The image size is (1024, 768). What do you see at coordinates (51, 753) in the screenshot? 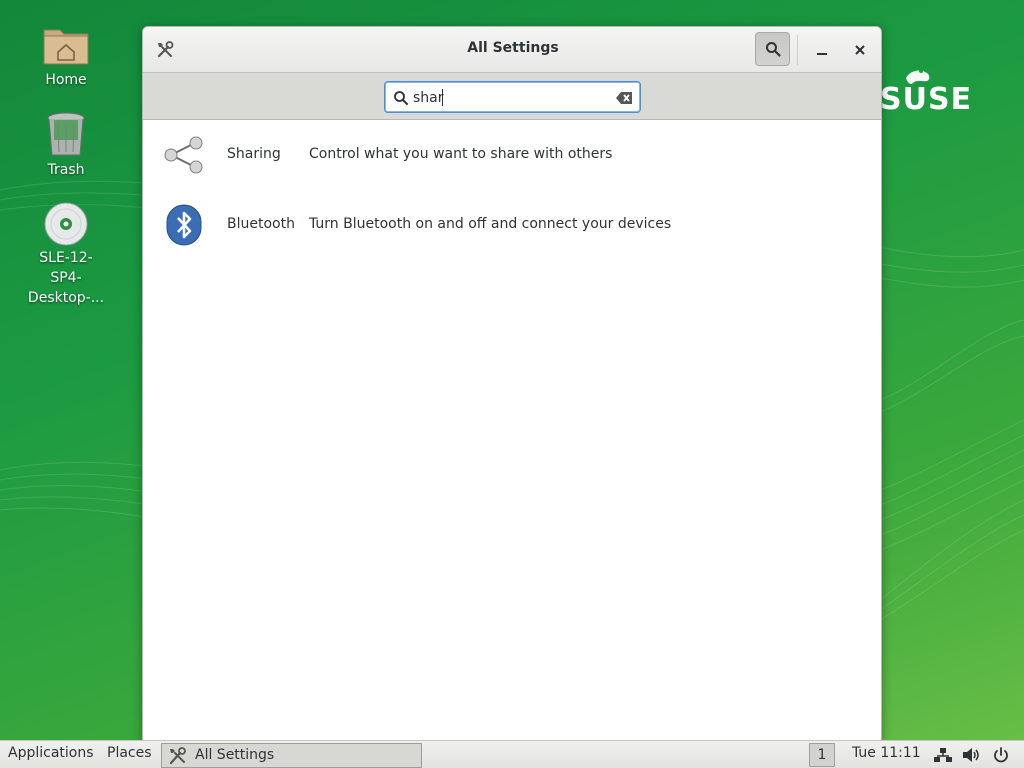
I see `applications-menu: Applications` at bounding box center [51, 753].